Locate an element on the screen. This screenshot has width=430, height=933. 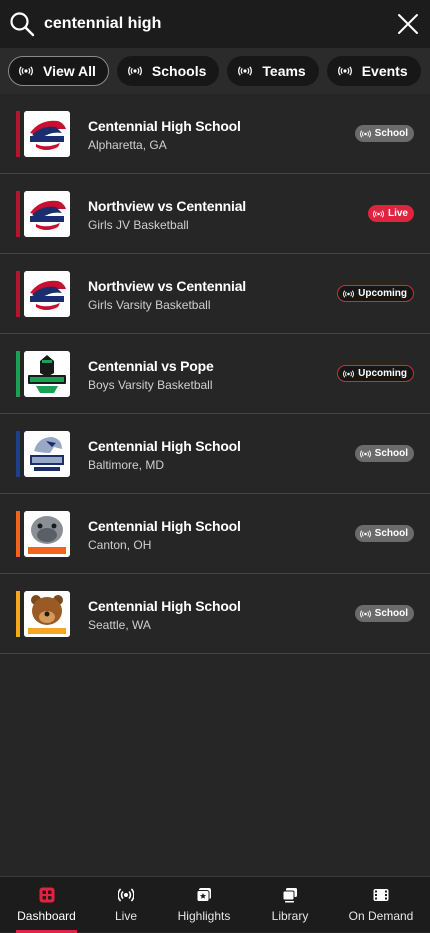
filter-chip-schools: Schools is located at coordinates (168, 71).